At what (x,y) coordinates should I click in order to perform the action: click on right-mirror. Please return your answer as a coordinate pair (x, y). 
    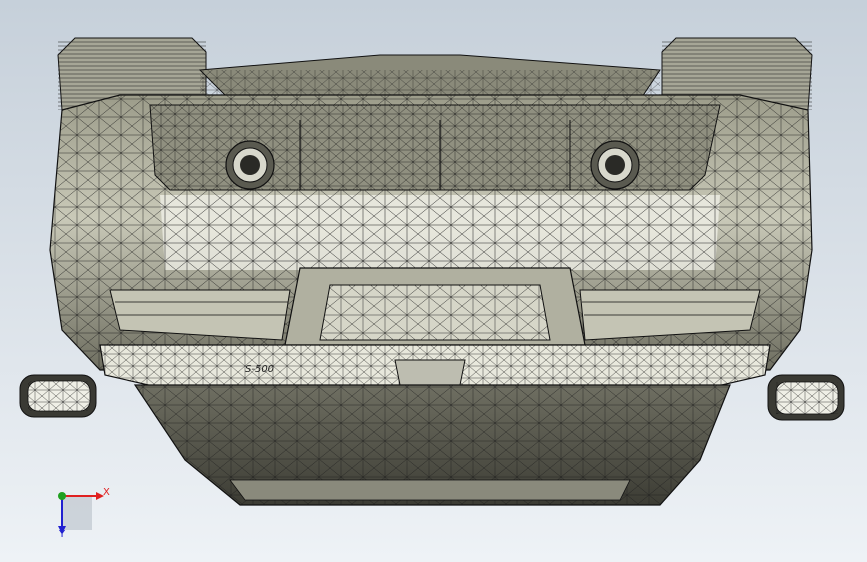
    Looking at the image, I should click on (806, 397).